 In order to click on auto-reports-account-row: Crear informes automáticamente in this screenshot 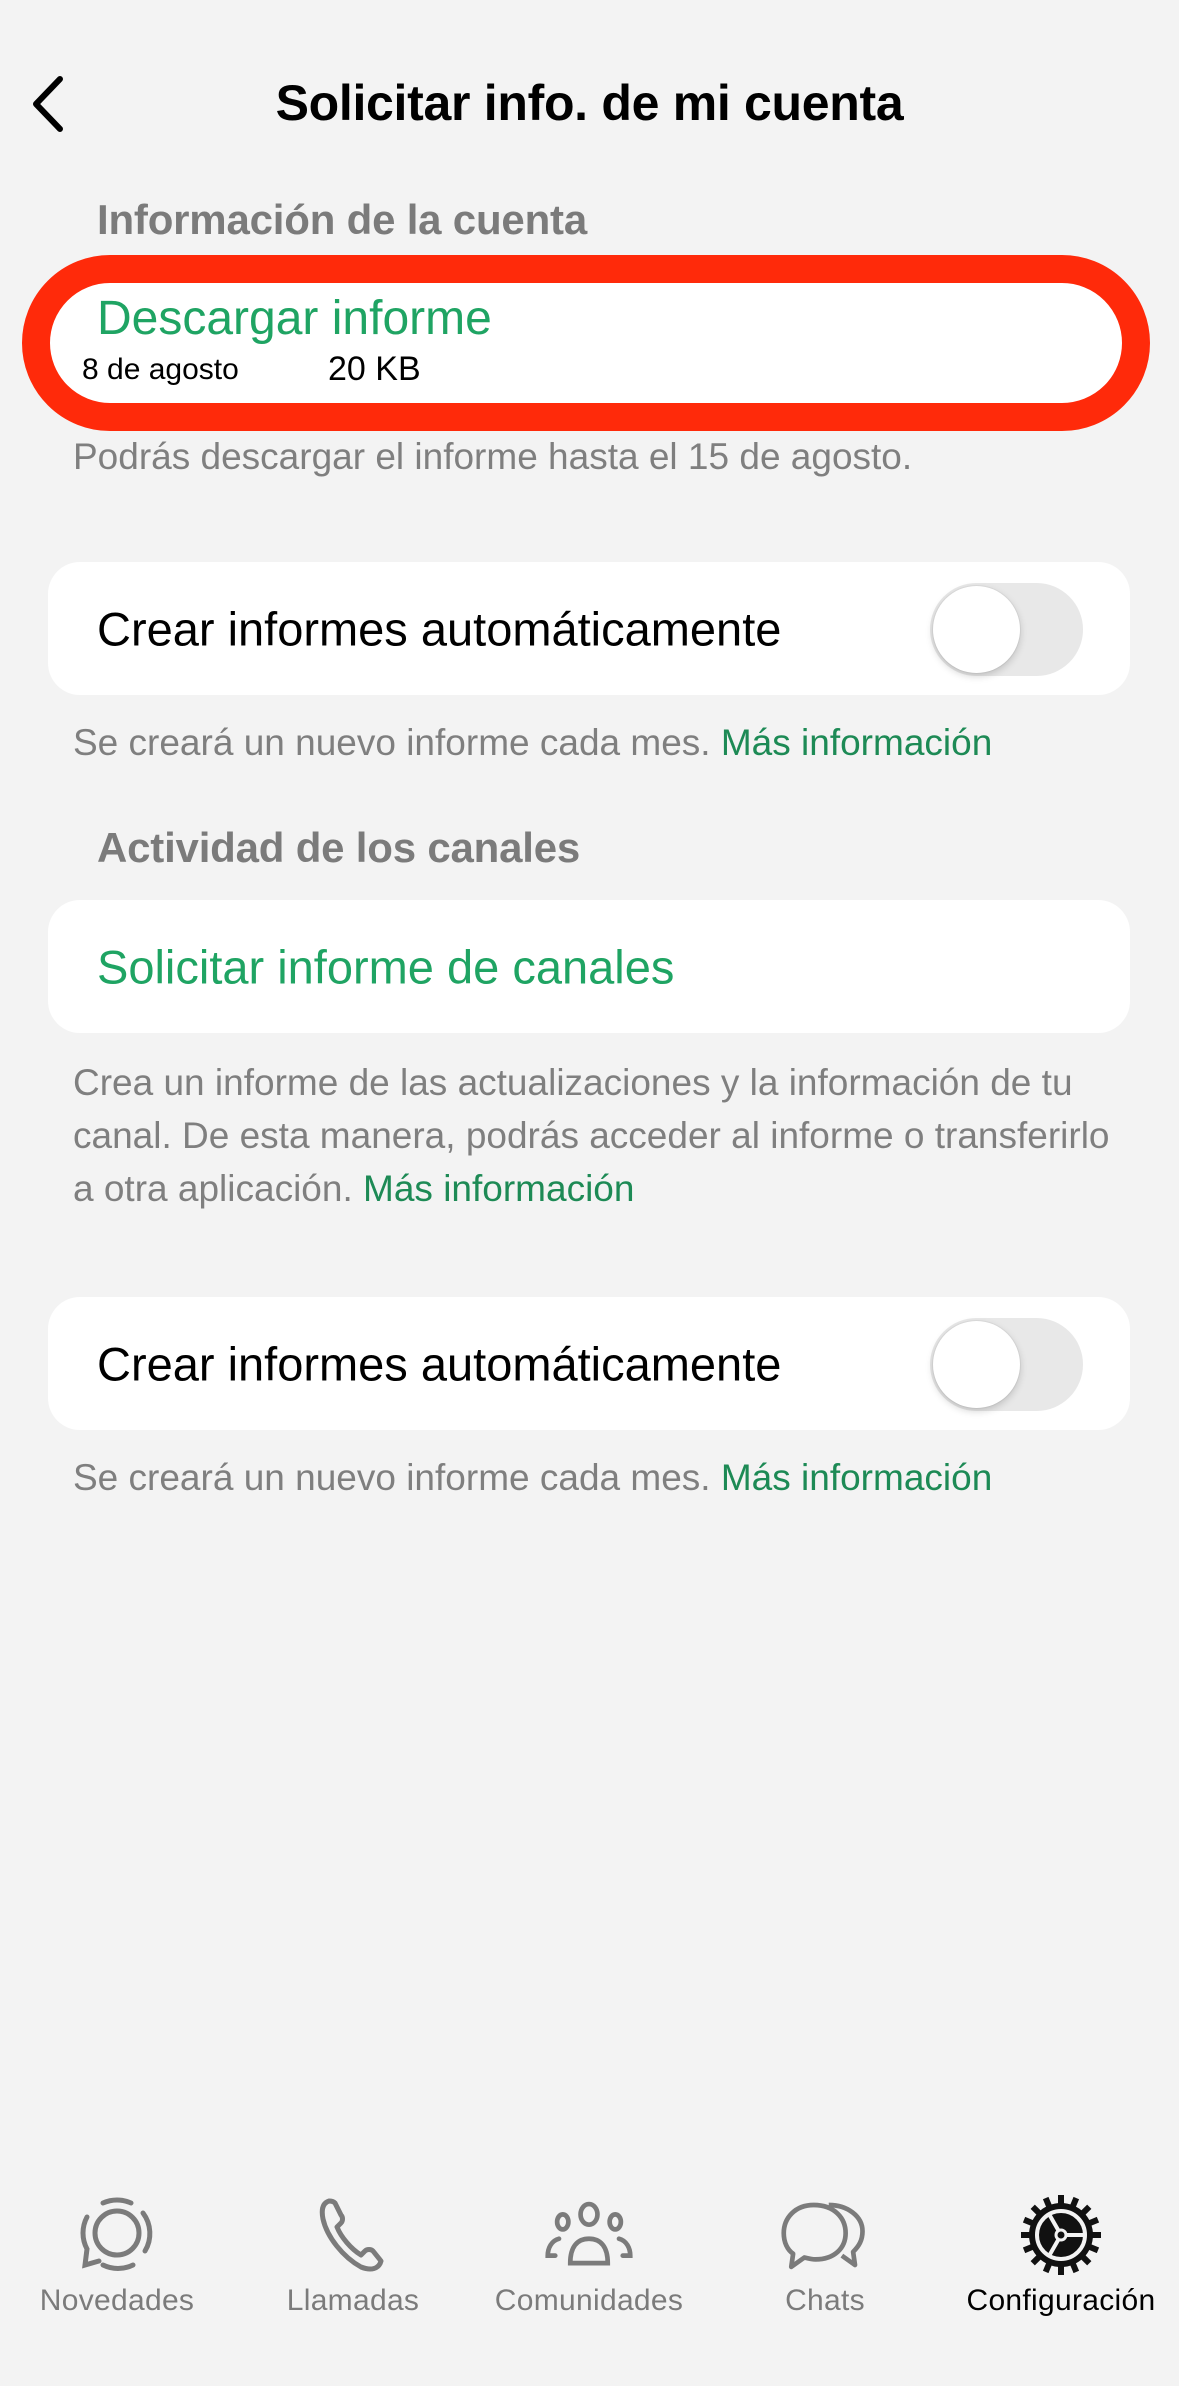, I will do `click(589, 628)`.